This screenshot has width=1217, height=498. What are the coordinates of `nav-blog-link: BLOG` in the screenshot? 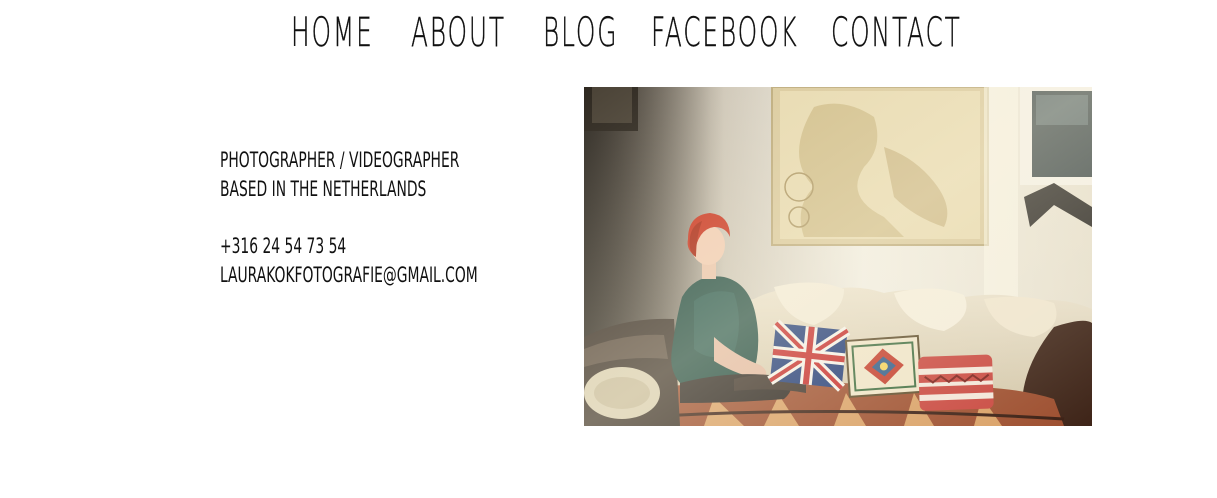 It's located at (580, 33).